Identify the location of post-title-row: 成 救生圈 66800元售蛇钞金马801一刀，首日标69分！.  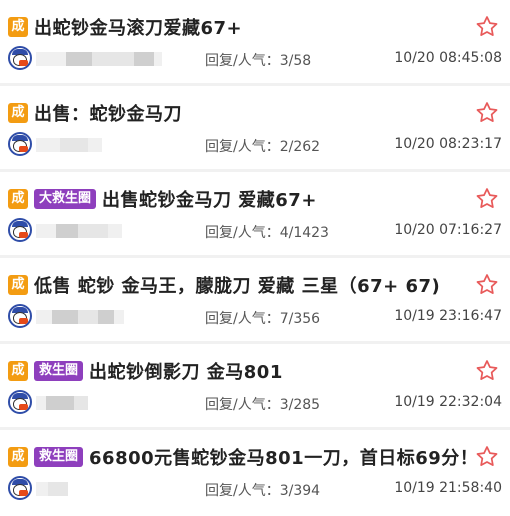
(237, 457).